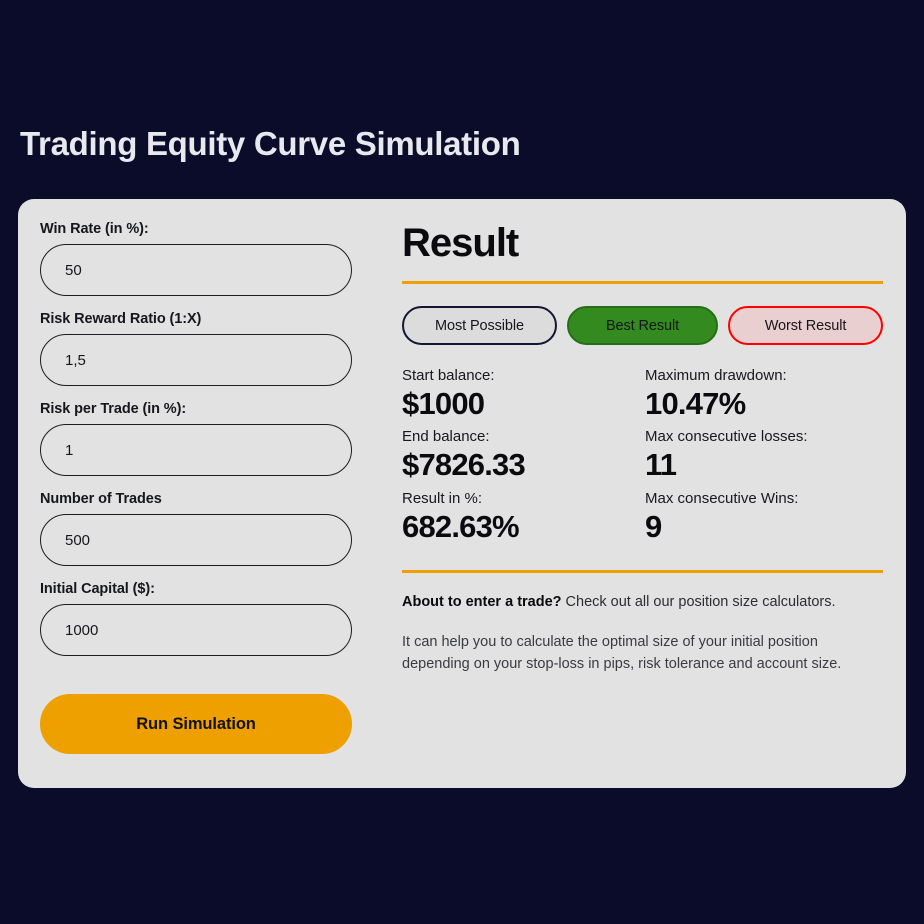 The image size is (924, 924). I want to click on field-risk-per-trade: Risk per Trade (in %):, so click(204, 438).